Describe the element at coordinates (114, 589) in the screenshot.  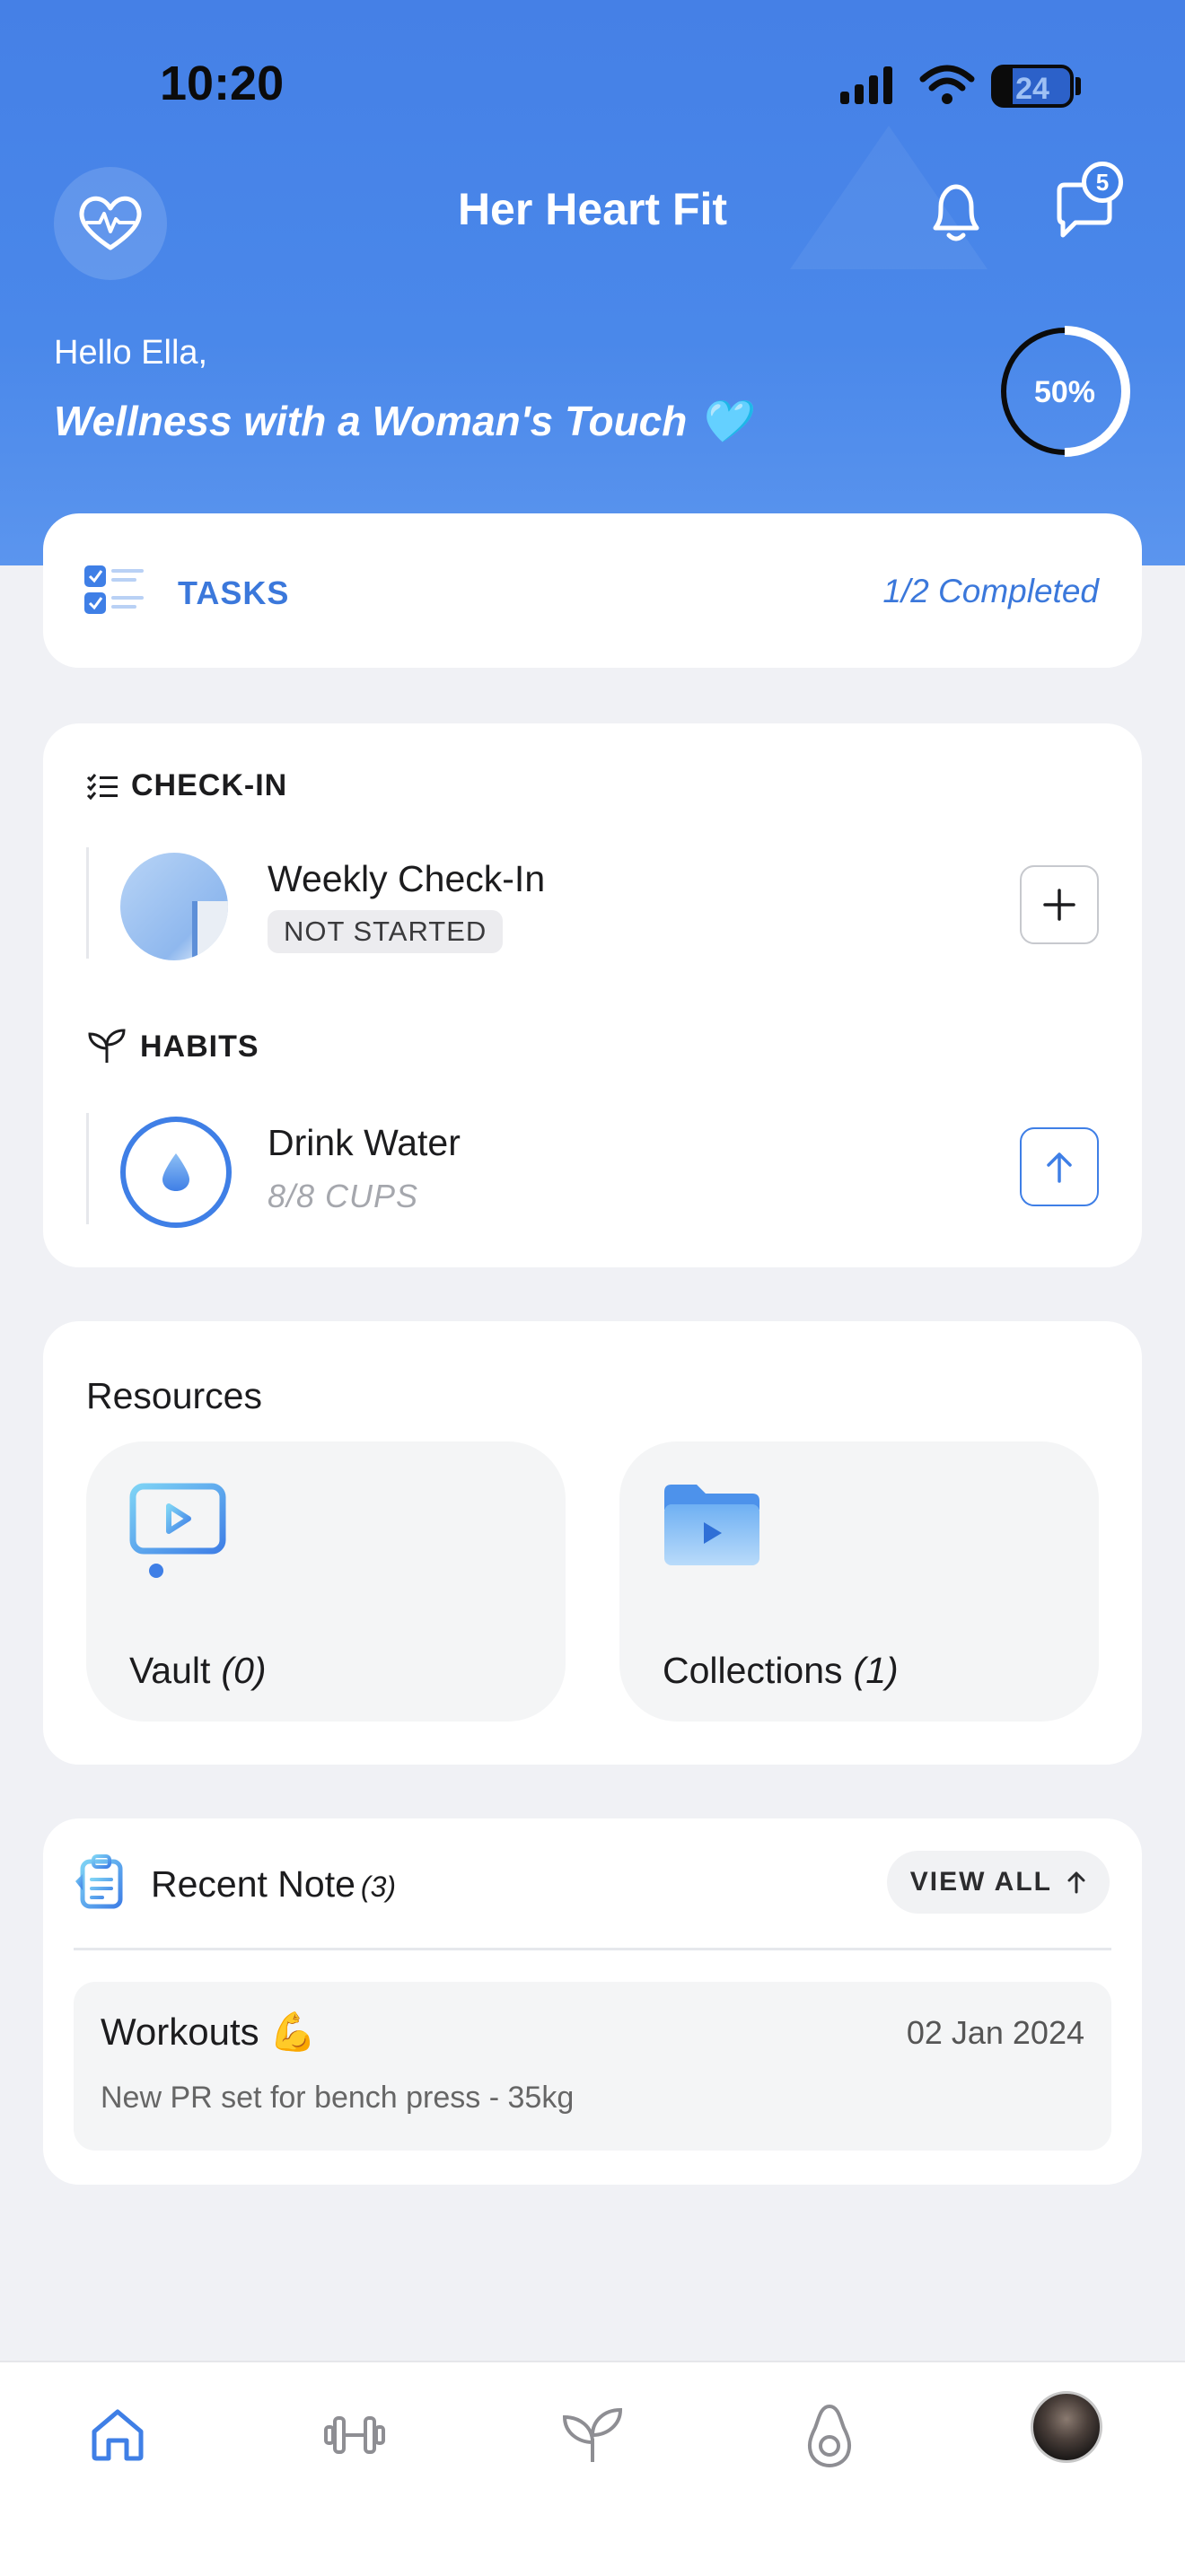
I see `checklist-icon` at that location.